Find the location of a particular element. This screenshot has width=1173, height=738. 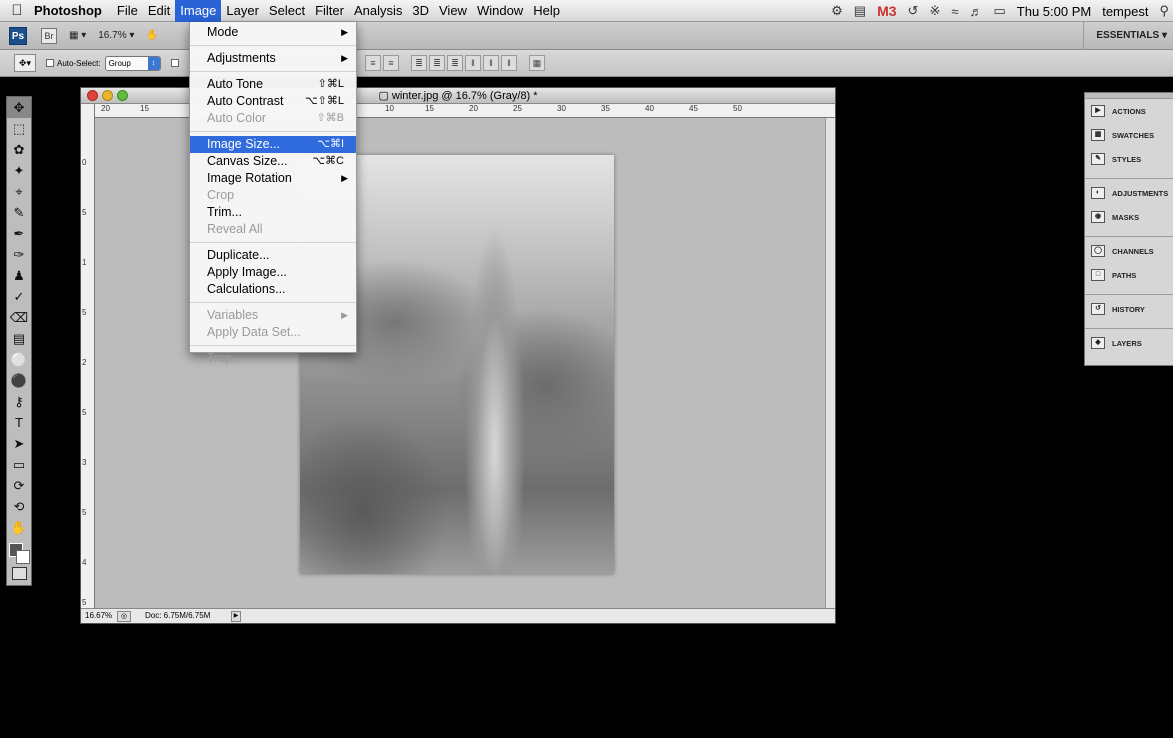

bridge-button: Br is located at coordinates (49, 35).